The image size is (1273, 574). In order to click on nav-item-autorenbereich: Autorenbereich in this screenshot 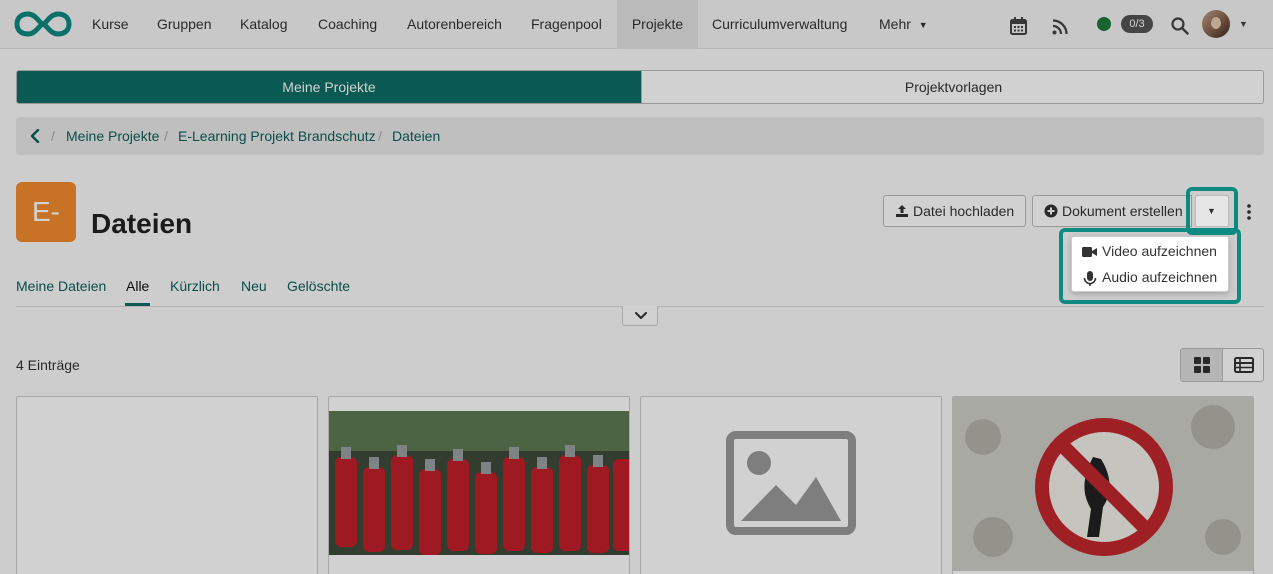, I will do `click(454, 24)`.